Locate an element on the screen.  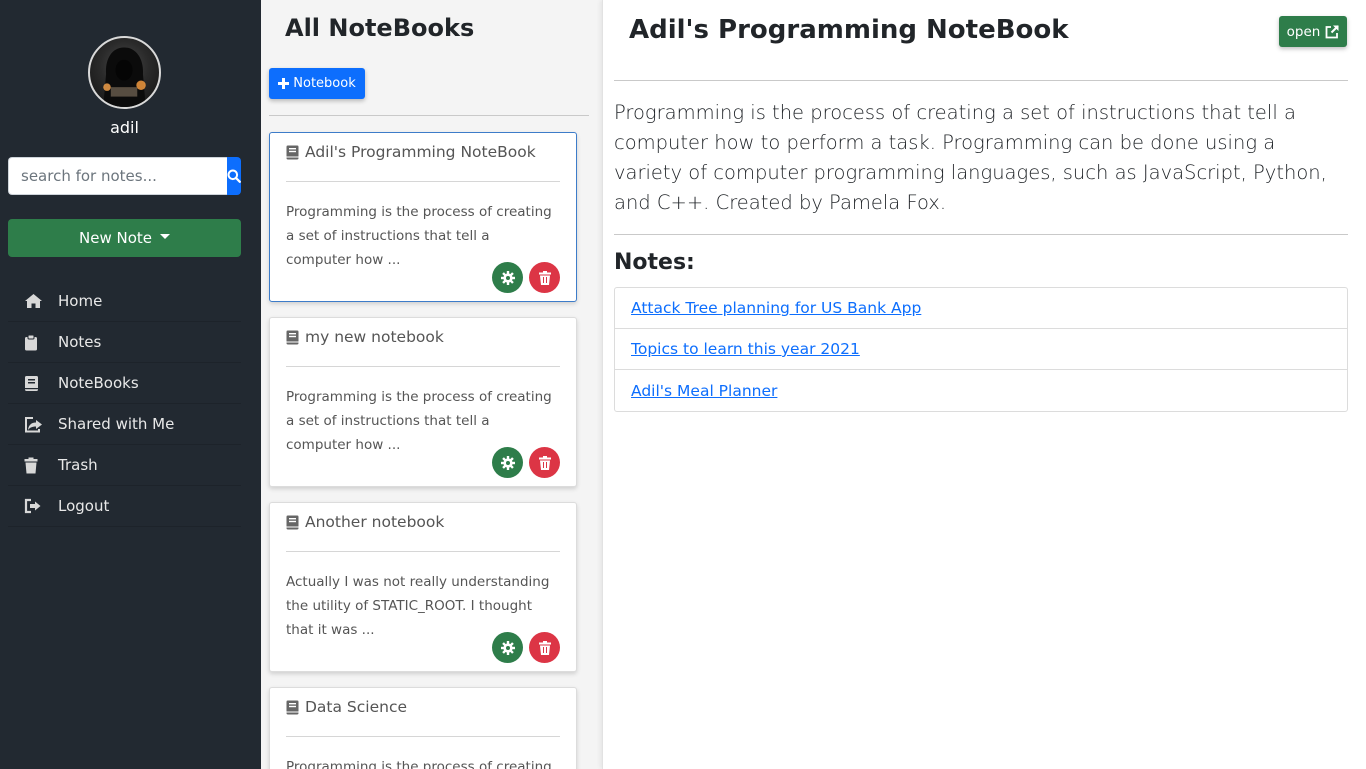
sidebar-item-logout: Logout is located at coordinates (124, 506).